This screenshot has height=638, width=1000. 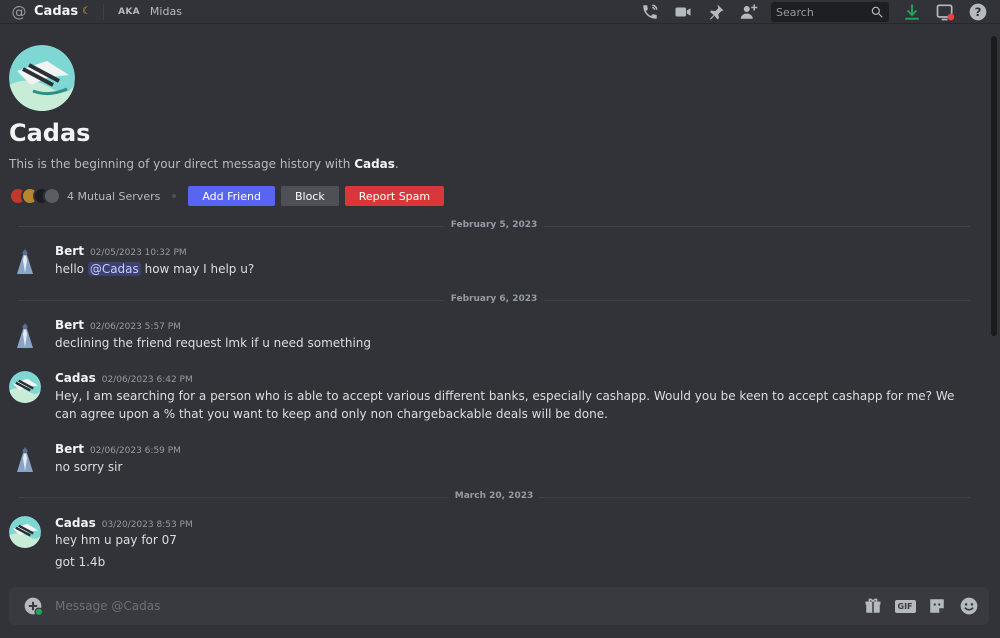 I want to click on mutual-servers-link: 4 Mutual Servers, so click(x=113, y=196).